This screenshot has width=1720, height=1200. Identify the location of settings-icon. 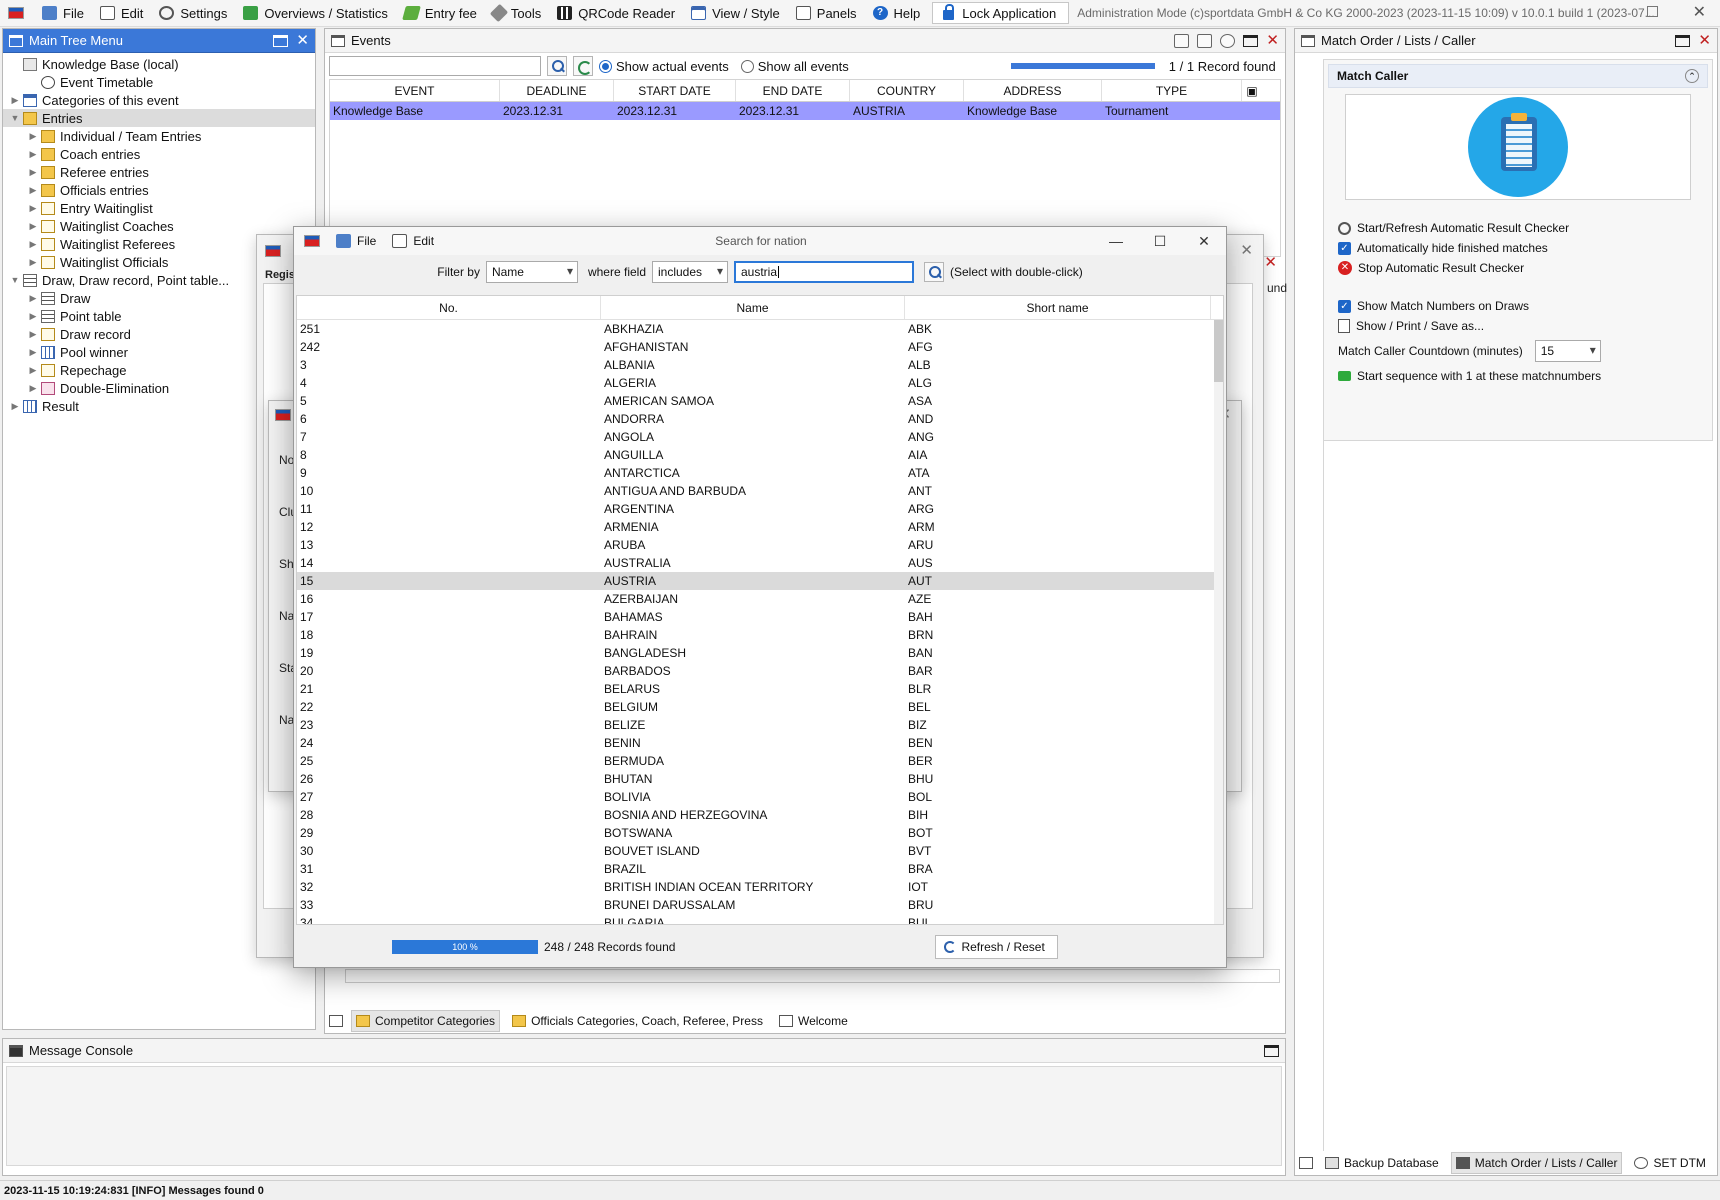
(1228, 40).